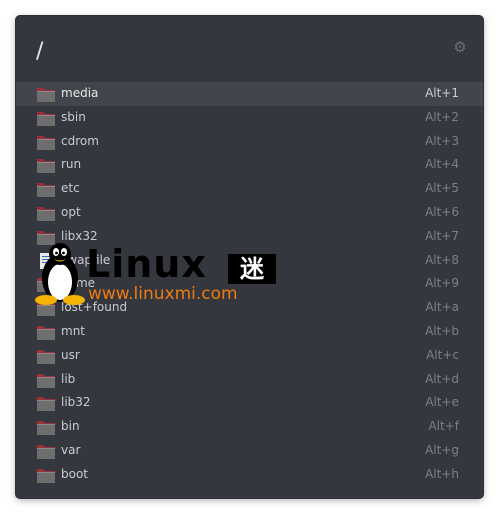 The image size is (499, 514). What do you see at coordinates (249, 94) in the screenshot?
I see `result-row-media: media Alt+1` at bounding box center [249, 94].